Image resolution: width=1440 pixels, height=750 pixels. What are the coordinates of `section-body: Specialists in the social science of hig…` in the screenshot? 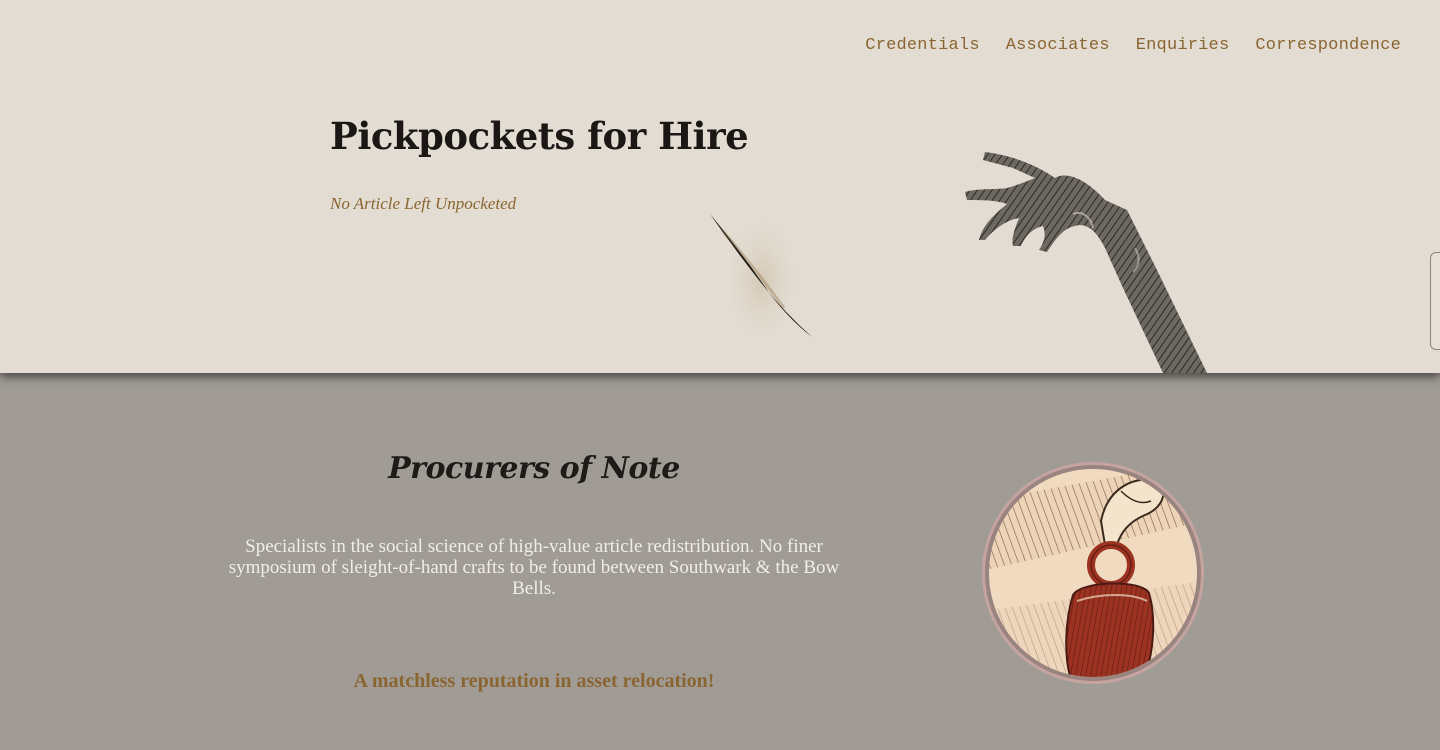 It's located at (534, 567).